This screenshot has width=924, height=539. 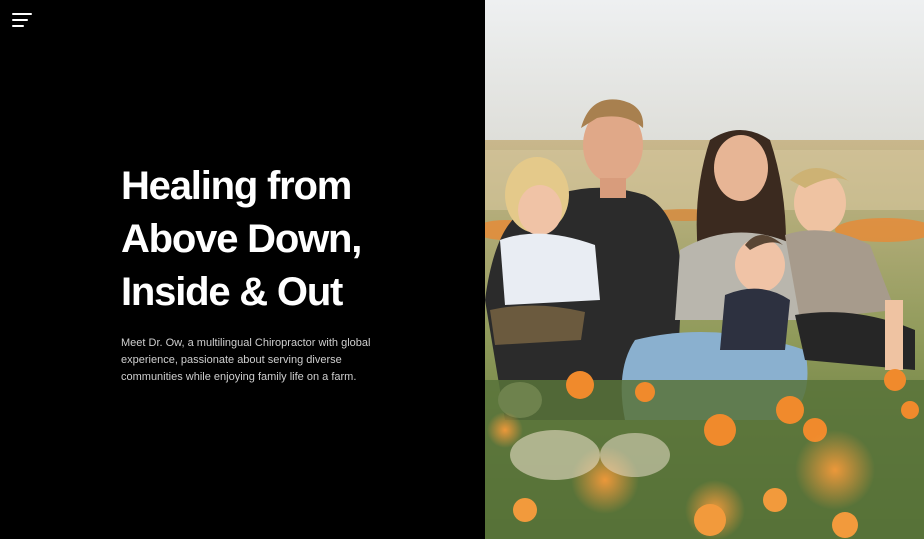 What do you see at coordinates (232, 292) in the screenshot?
I see `headline-line-3: Inside & Out` at bounding box center [232, 292].